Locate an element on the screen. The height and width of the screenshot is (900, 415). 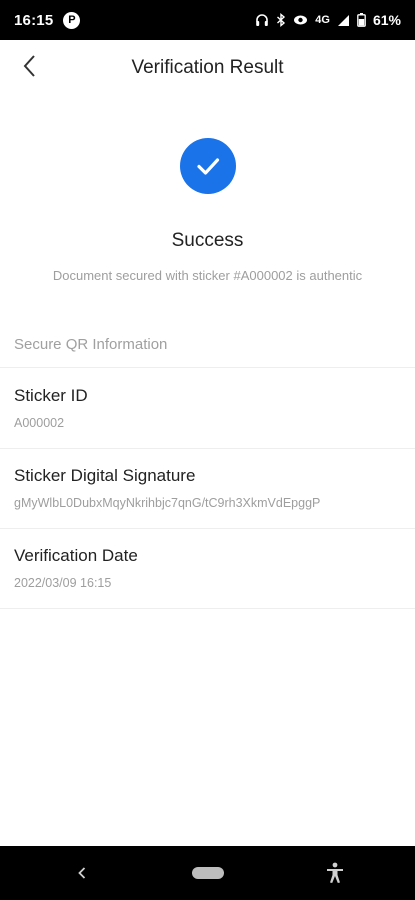
bluetooth-icon is located at coordinates (281, 20).